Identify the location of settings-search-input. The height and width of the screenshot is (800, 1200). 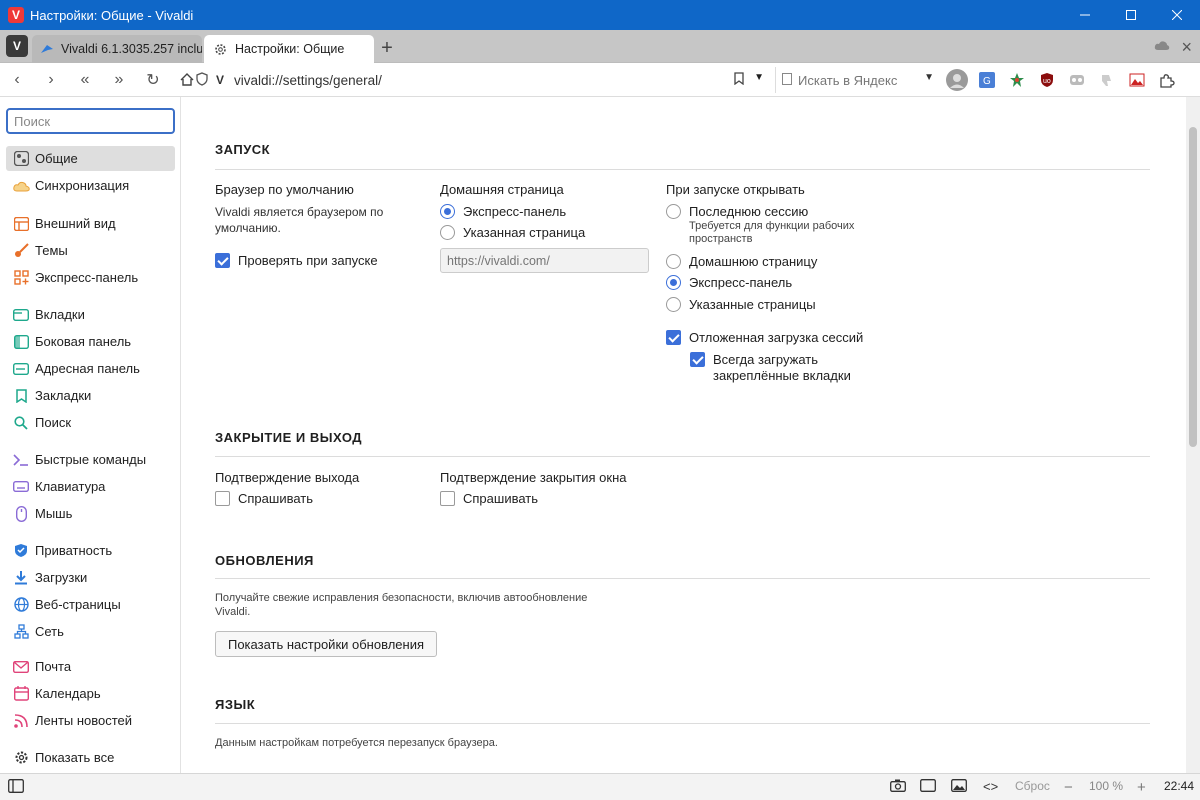
(90, 121).